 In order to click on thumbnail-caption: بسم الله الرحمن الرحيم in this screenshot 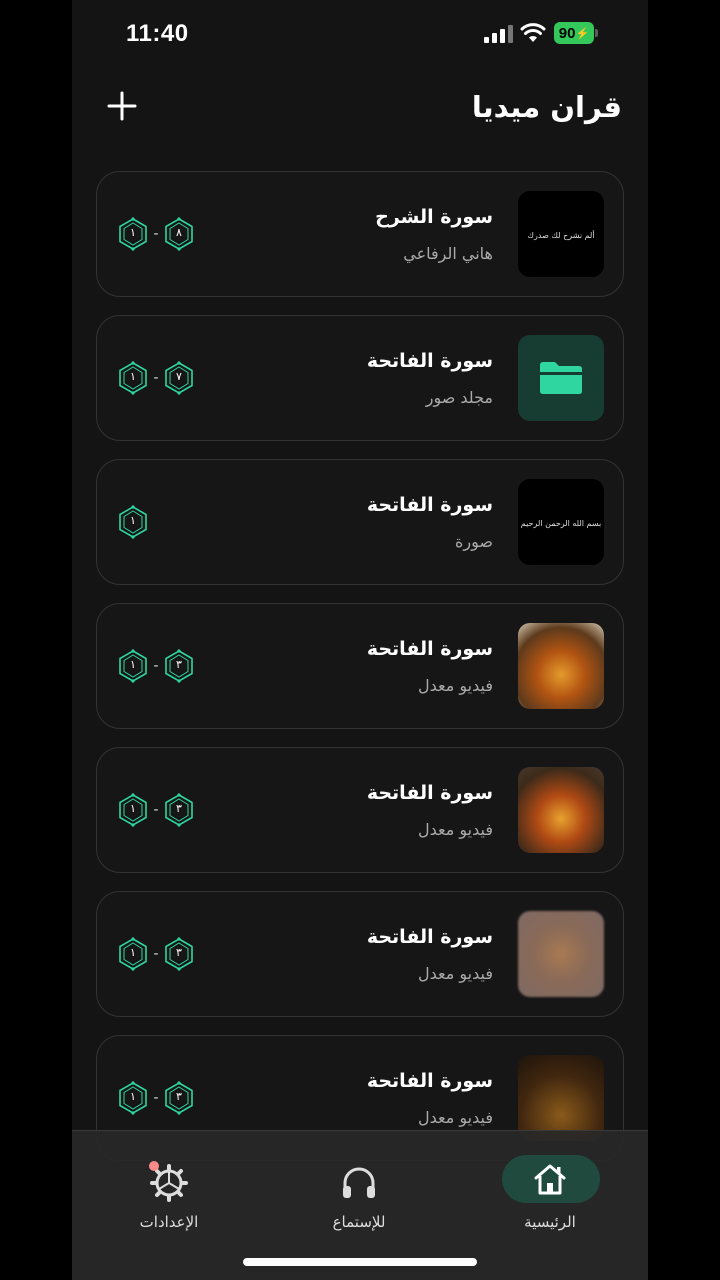, I will do `click(561, 523)`.